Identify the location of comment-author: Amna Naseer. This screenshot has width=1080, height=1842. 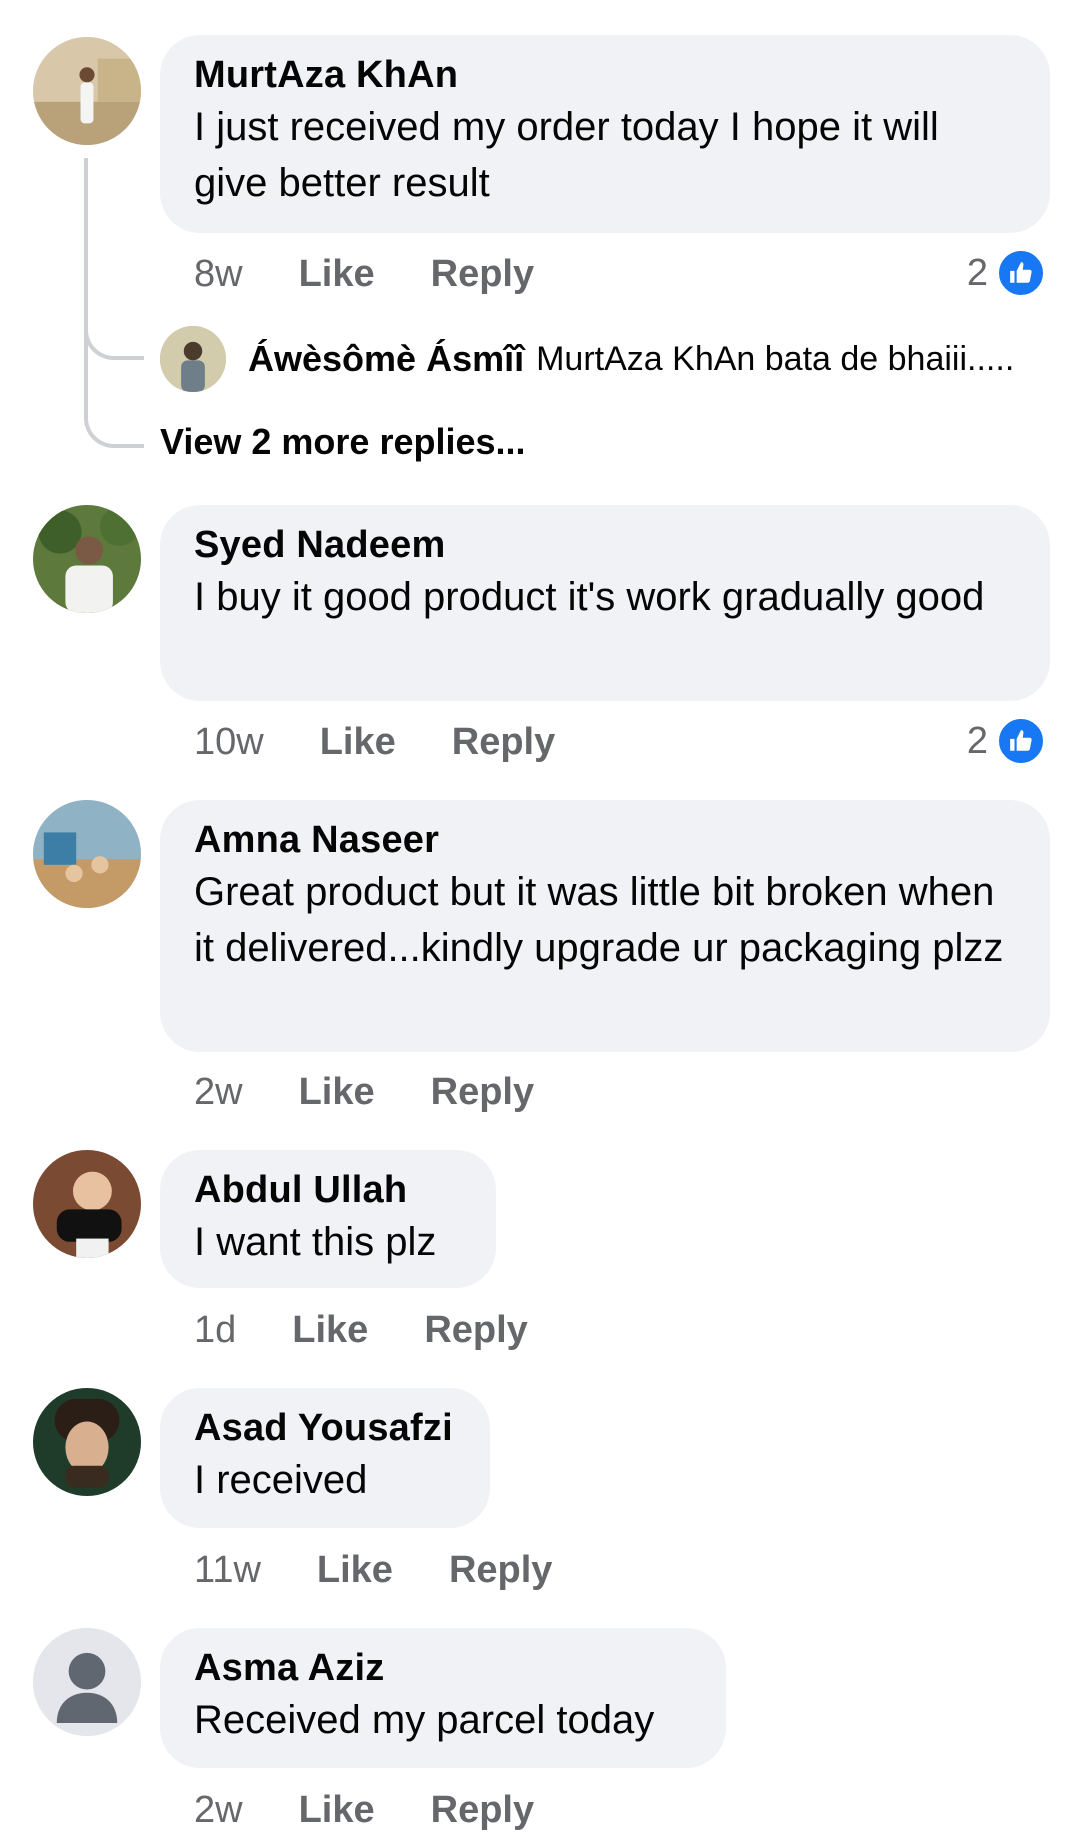
(605, 840).